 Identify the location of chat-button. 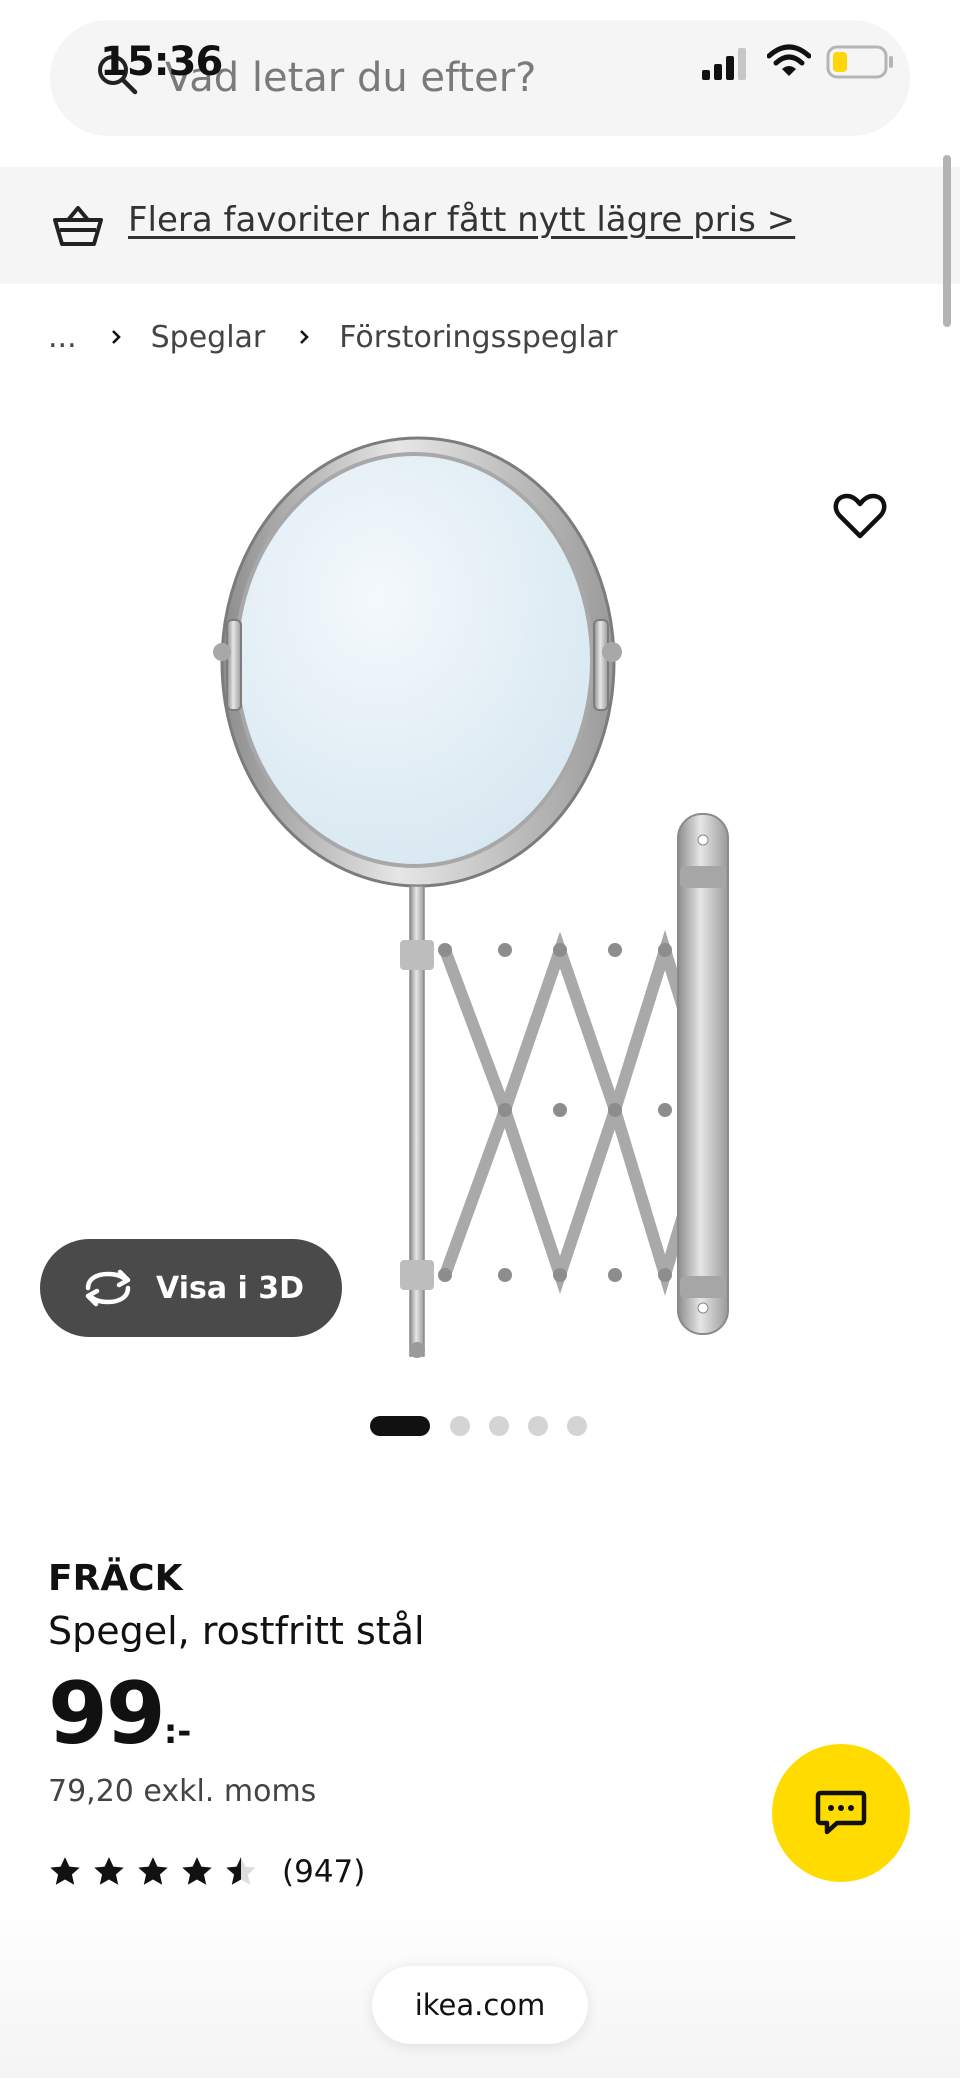
(841, 1813).